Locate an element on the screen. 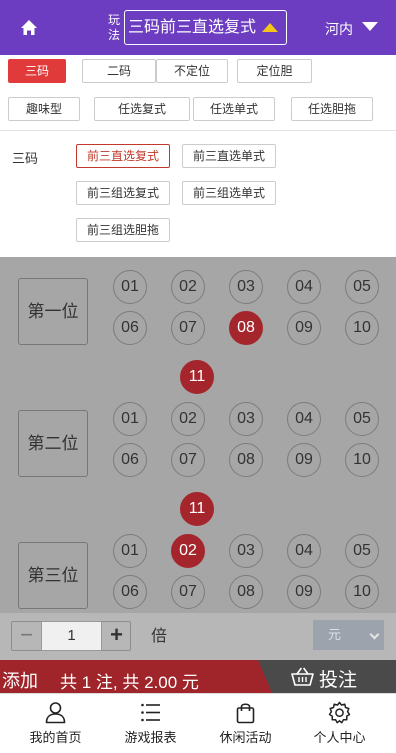 This screenshot has height=753, width=396. list-icon is located at coordinates (150, 712).